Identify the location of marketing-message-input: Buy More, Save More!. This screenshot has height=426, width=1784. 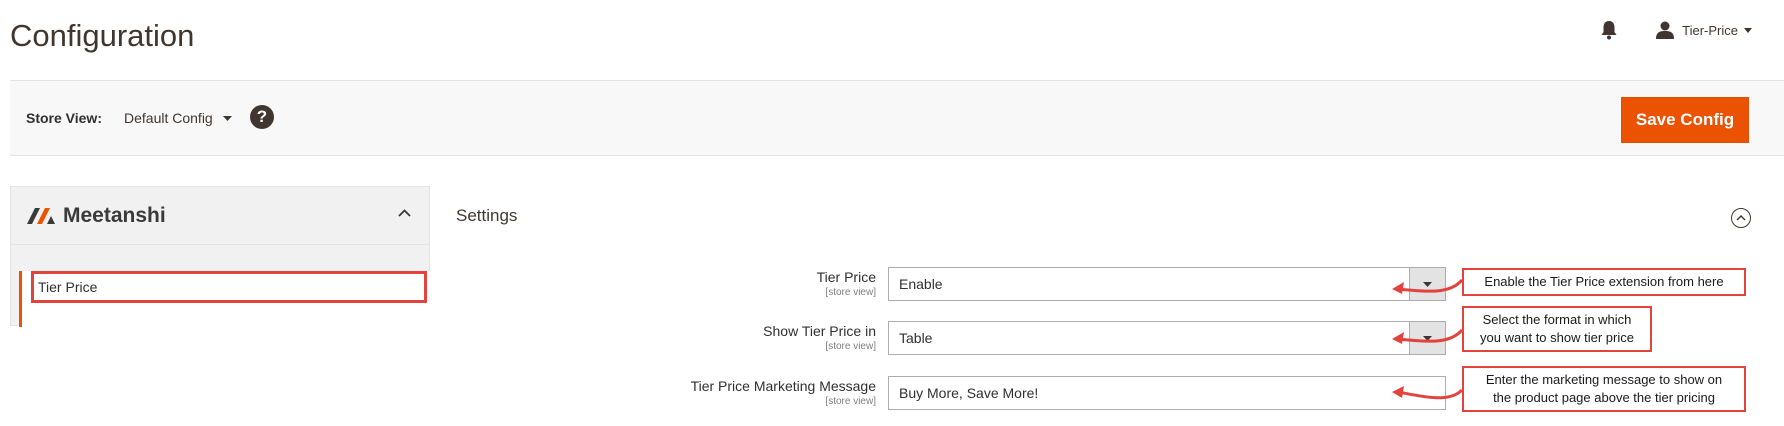
(1167, 393).